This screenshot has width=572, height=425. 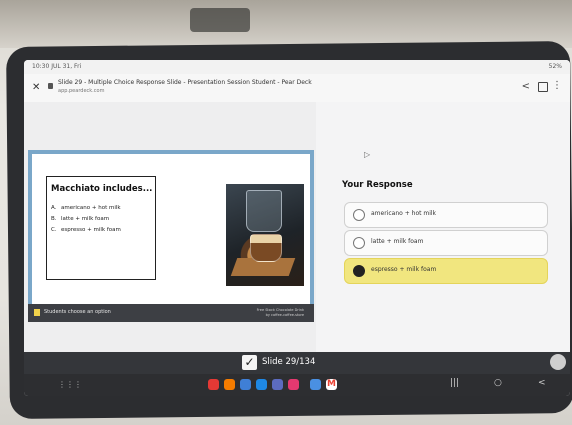 I want to click on response-title: Your Response, so click(x=377, y=185).